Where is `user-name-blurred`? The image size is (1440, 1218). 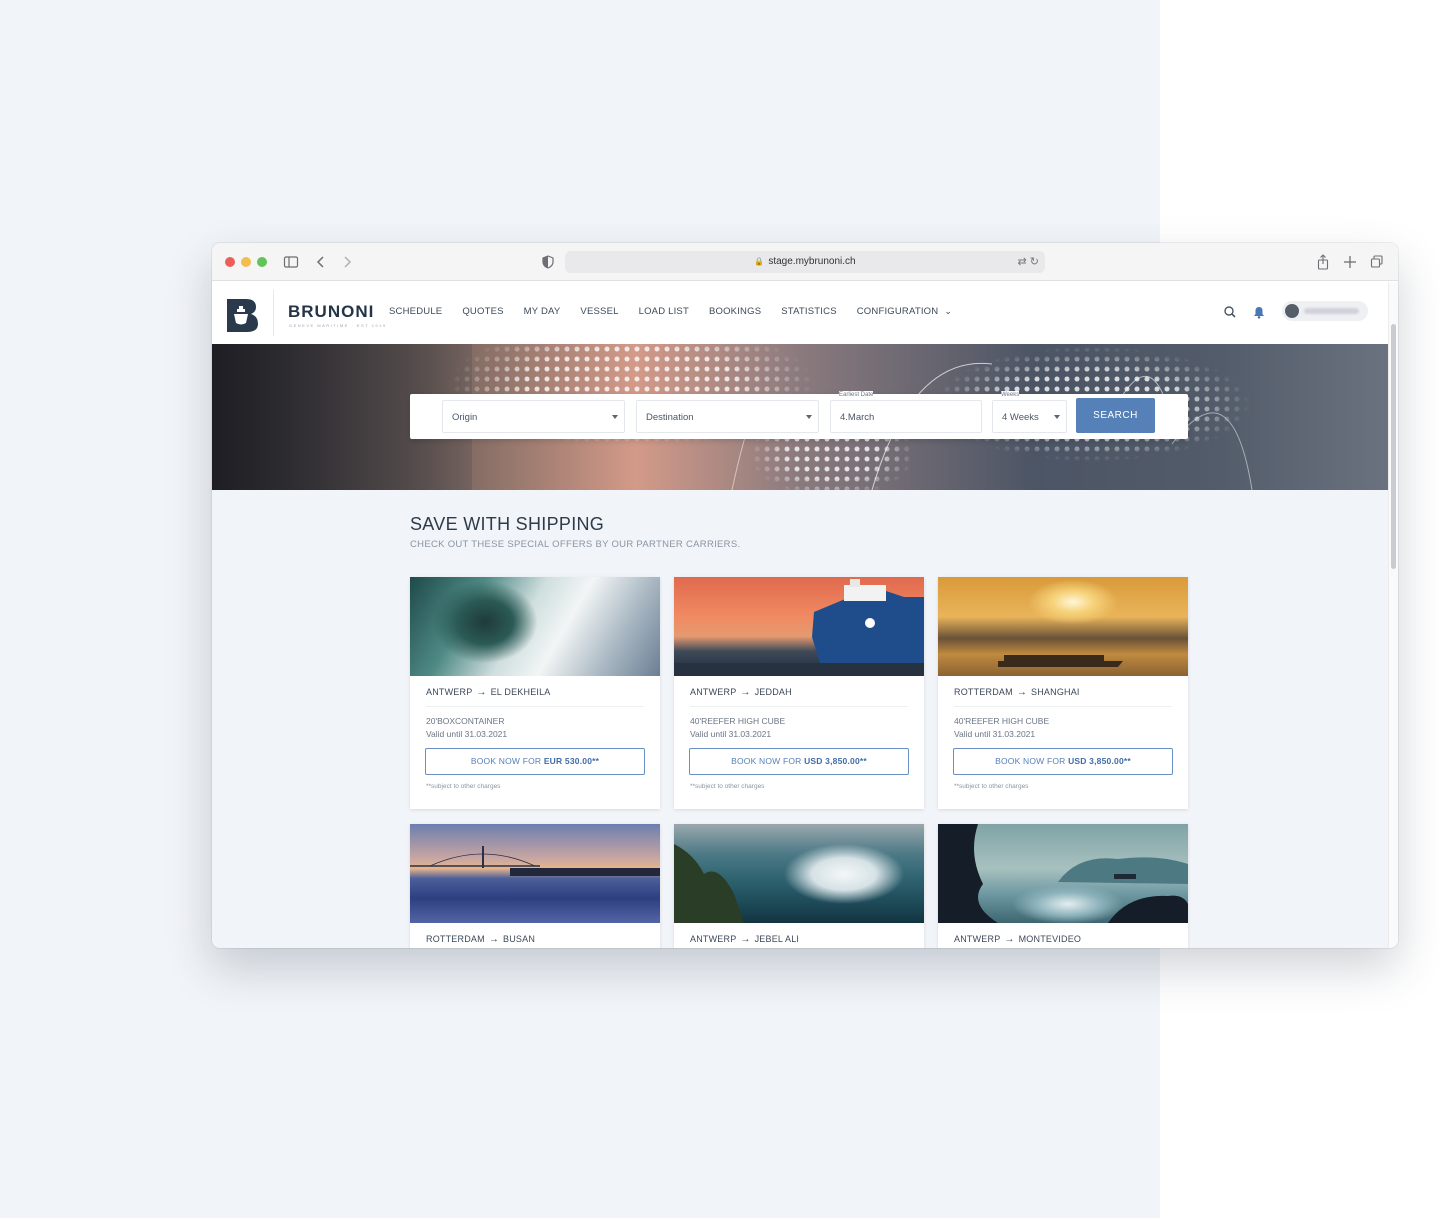 user-name-blurred is located at coordinates (1331, 311).